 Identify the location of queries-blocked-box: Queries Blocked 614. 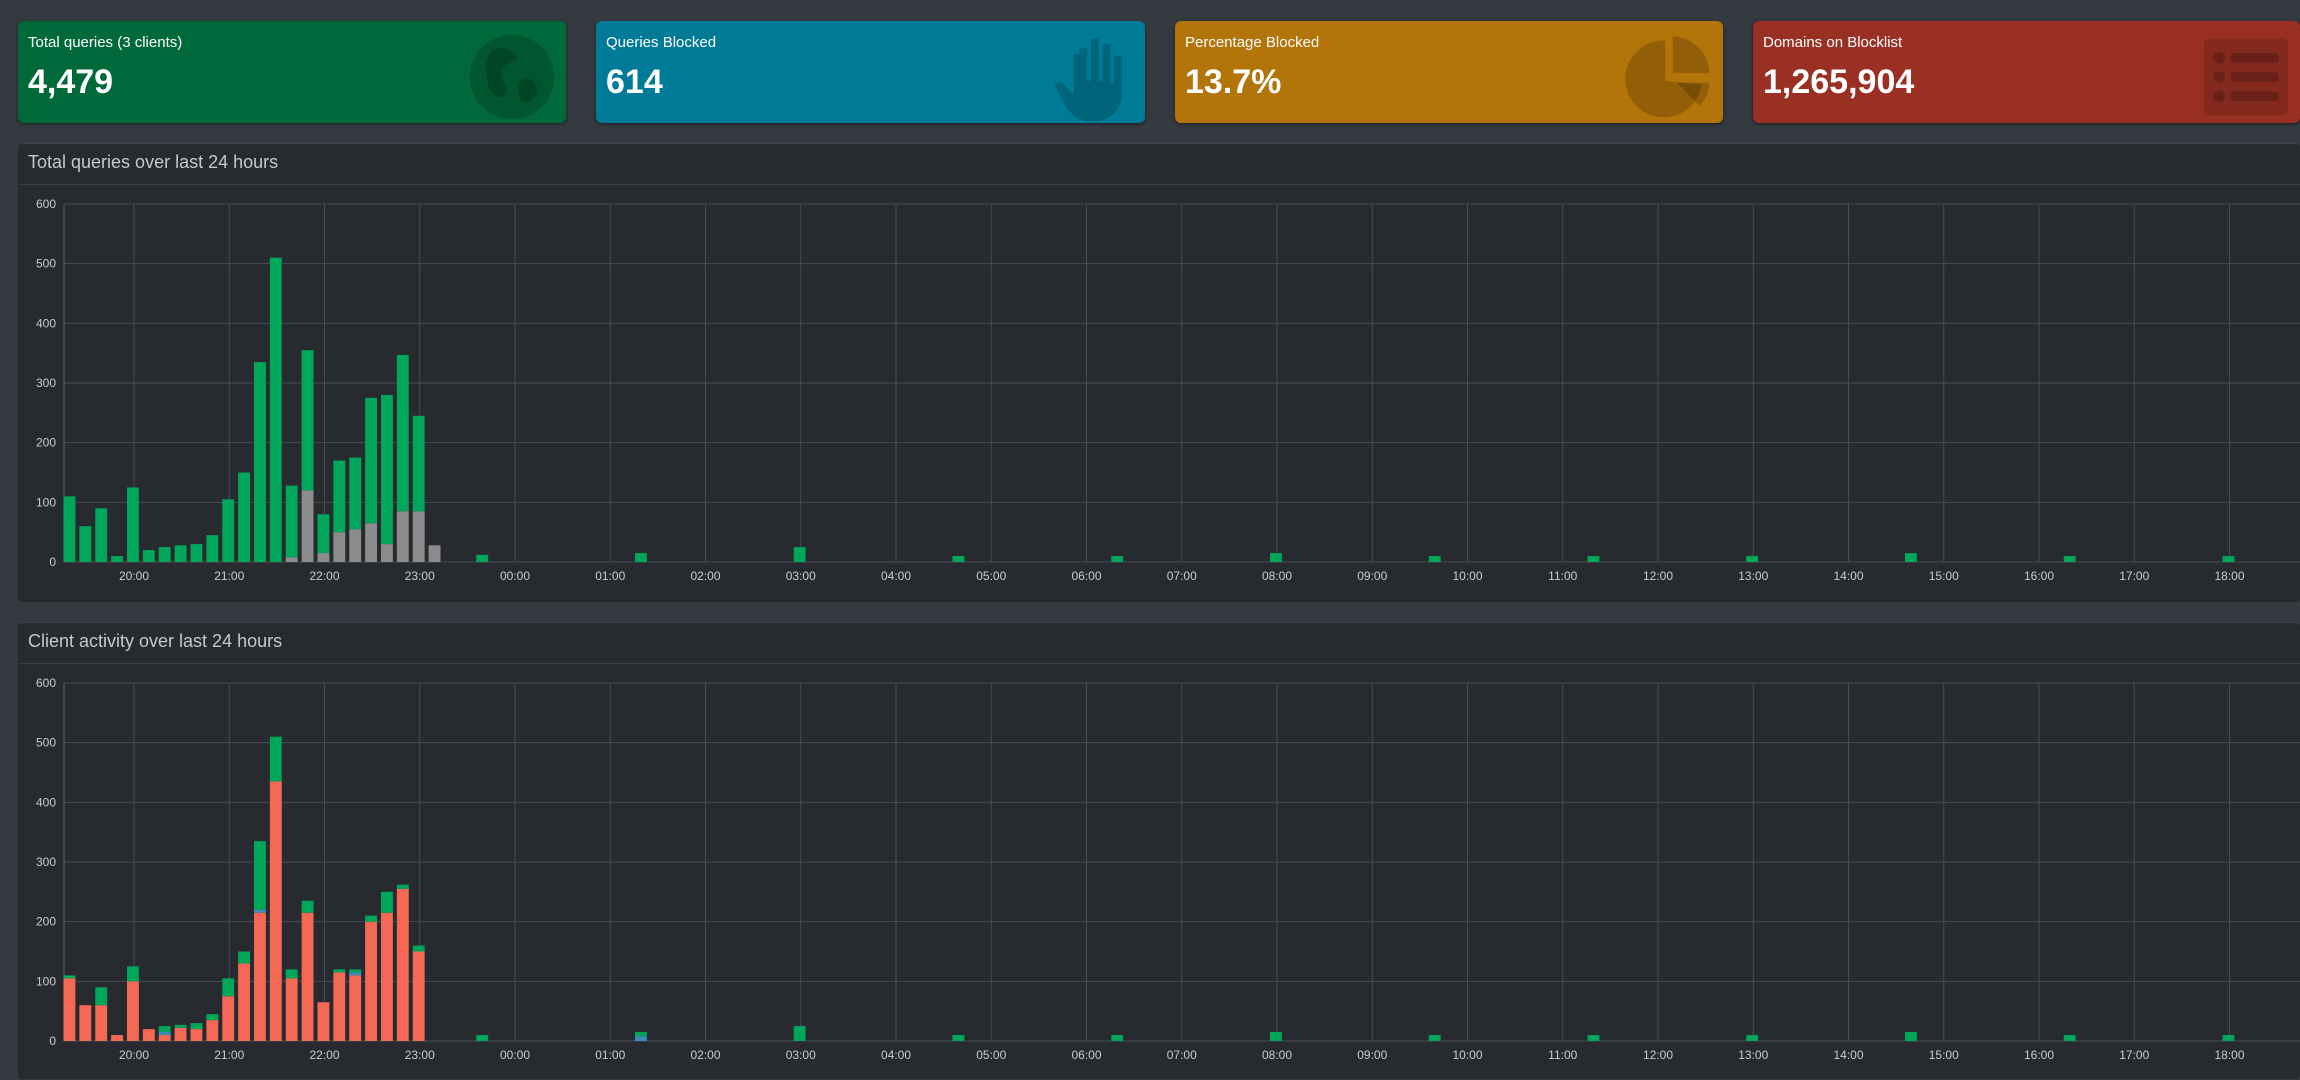
(870, 72).